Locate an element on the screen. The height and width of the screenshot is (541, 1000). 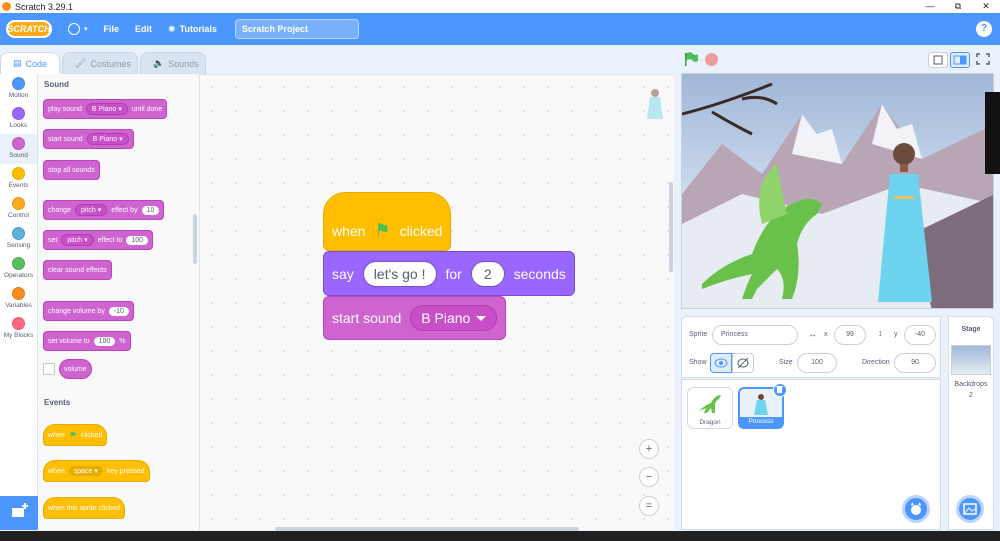
block-volume-reporter: volume is located at coordinates (75, 369).